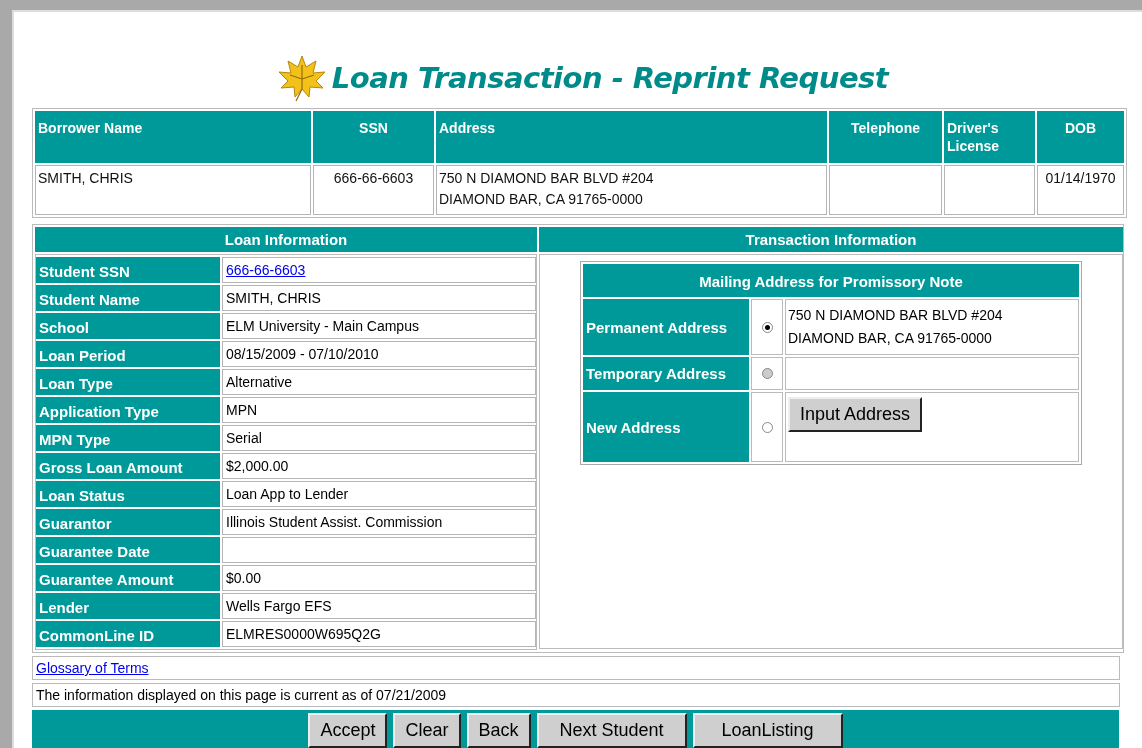 This screenshot has width=1142, height=748. What do you see at coordinates (128, 634) in the screenshot?
I see `field-label: CommonLine ID` at bounding box center [128, 634].